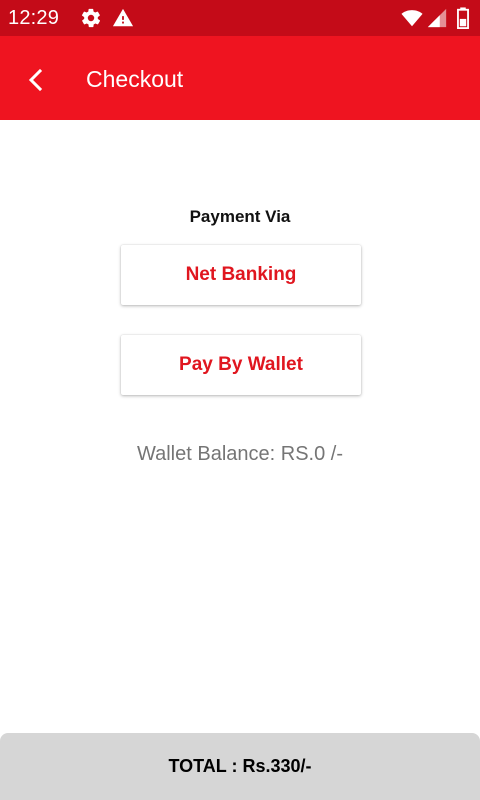  What do you see at coordinates (240, 18) in the screenshot?
I see `status-bar: 12:29` at bounding box center [240, 18].